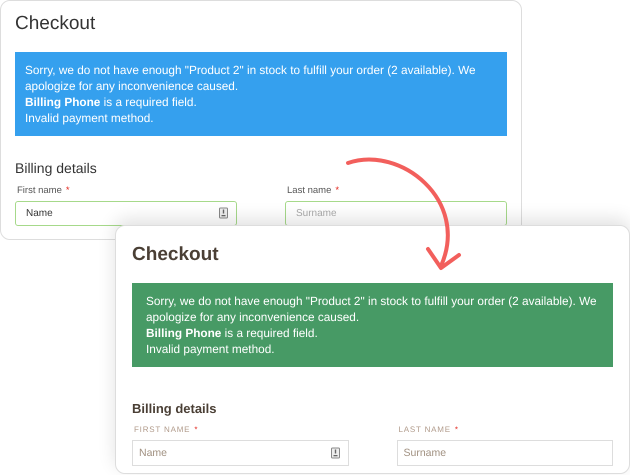 Image resolution: width=630 pixels, height=475 pixels. Describe the element at coordinates (43, 191) in the screenshot. I see `field-label: First name *` at that location.